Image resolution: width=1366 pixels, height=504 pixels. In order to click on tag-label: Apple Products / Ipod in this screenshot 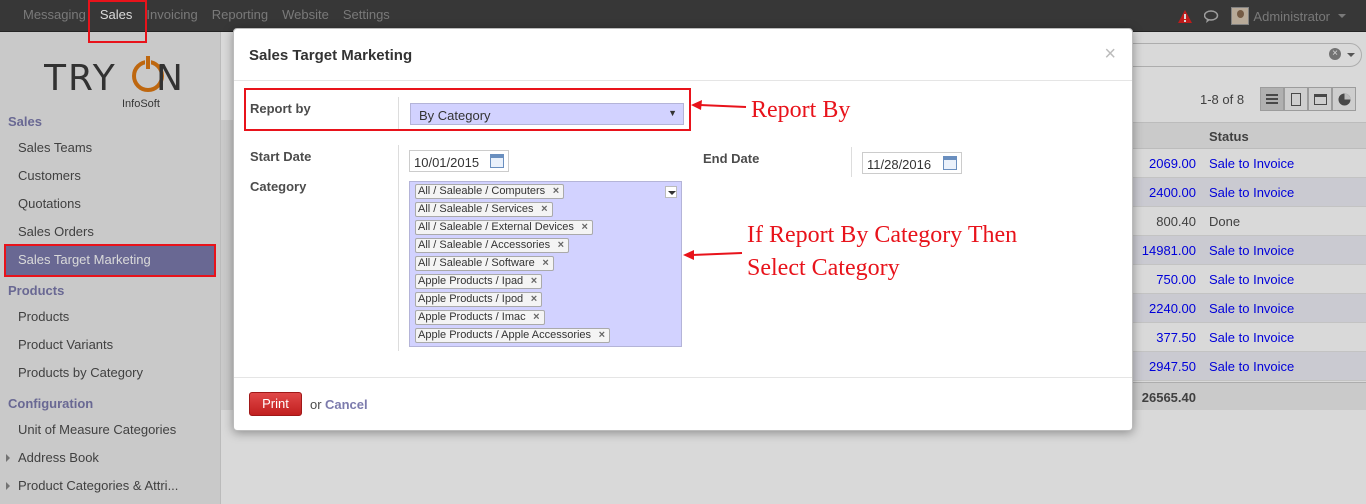, I will do `click(471, 299)`.